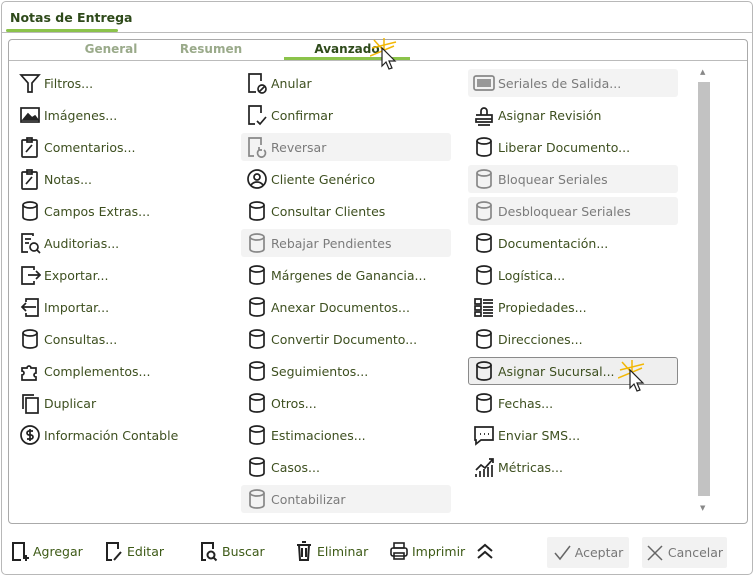  Describe the element at coordinates (146, 551) in the screenshot. I see `edit-label: Editar` at that location.